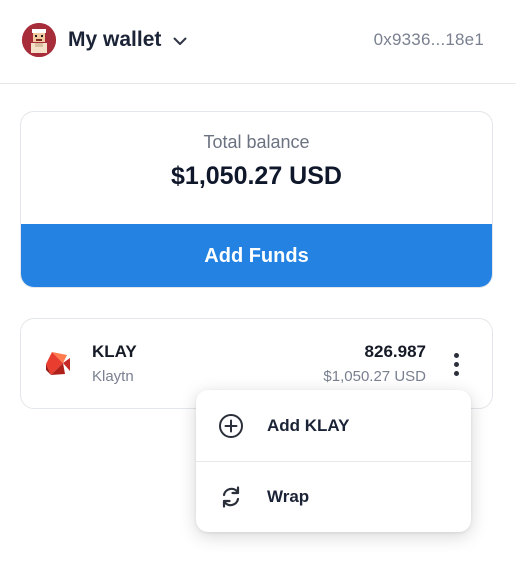 This screenshot has height=565, width=516. What do you see at coordinates (180, 41) in the screenshot?
I see `chevron-down-icon` at bounding box center [180, 41].